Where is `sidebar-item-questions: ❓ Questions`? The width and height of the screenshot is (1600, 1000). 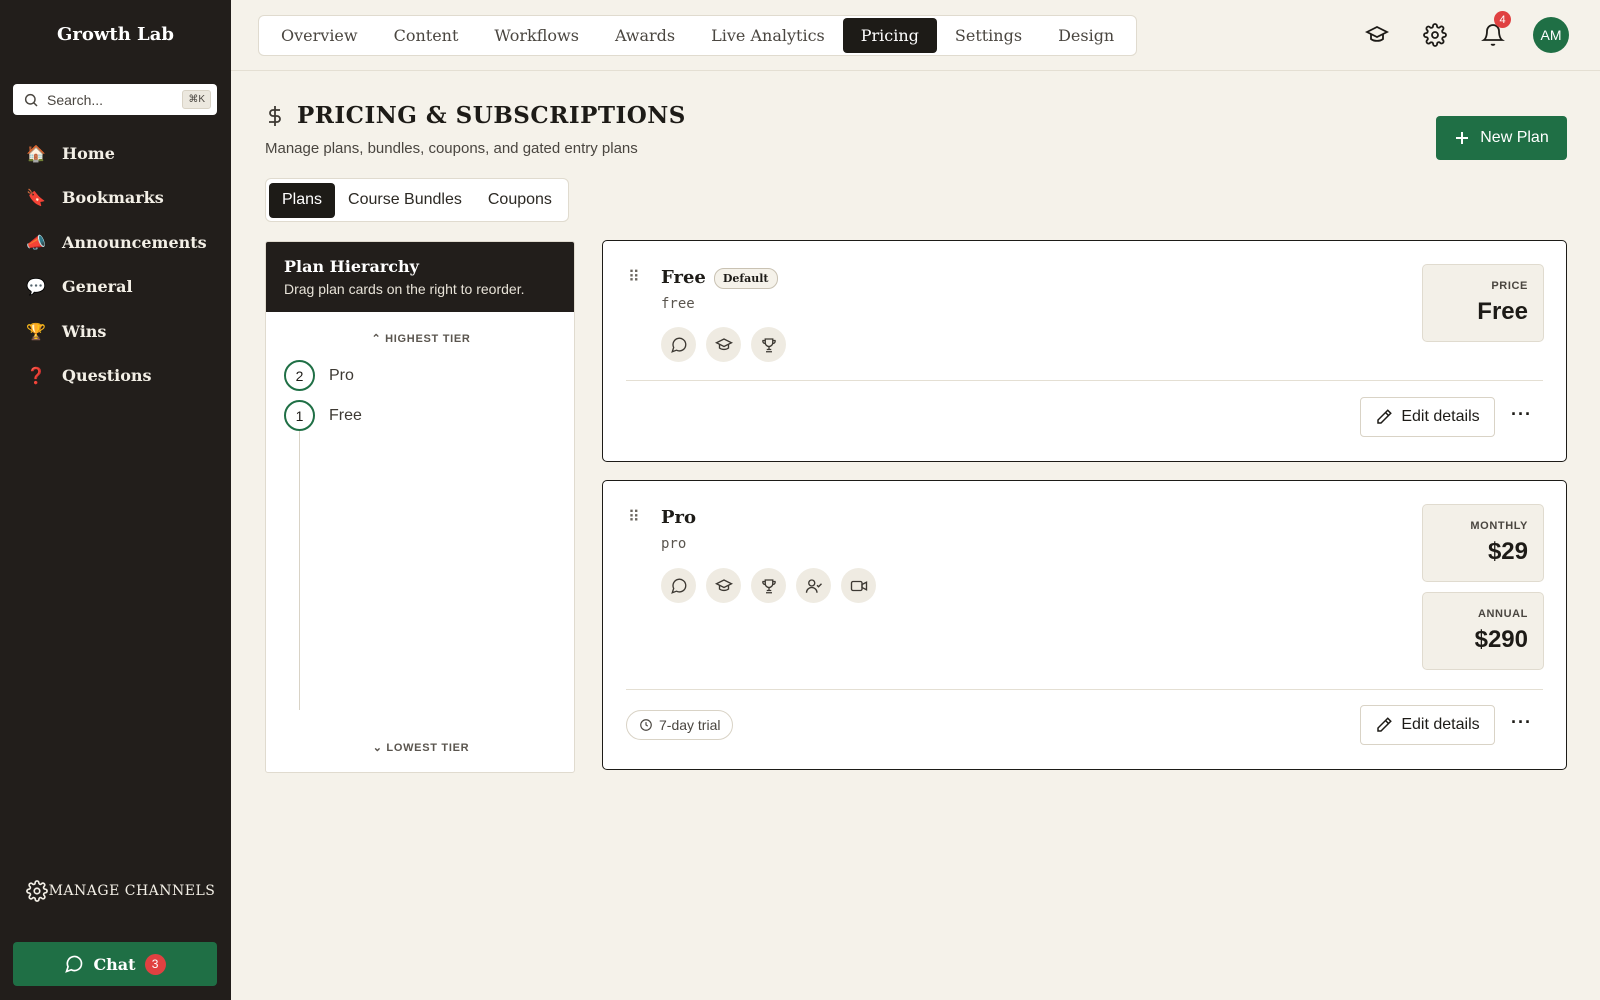
sidebar-item-questions: ❓ Questions is located at coordinates (115, 376).